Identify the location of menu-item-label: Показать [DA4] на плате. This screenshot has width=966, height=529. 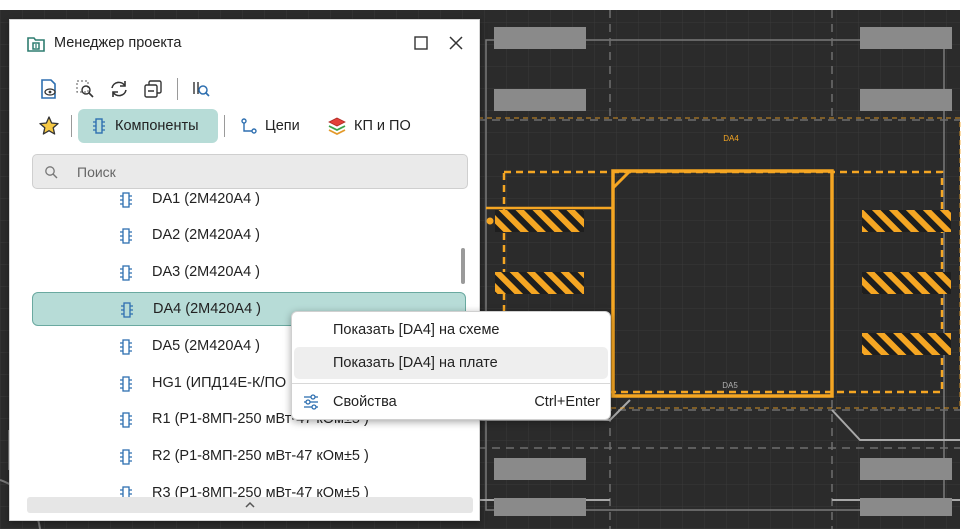
(415, 363).